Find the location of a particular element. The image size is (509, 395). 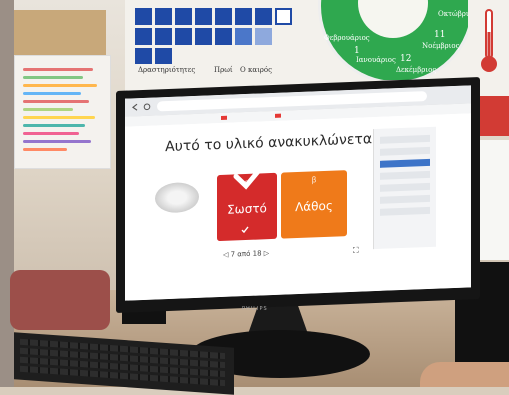

month-number: 12 is located at coordinates (406, 59).